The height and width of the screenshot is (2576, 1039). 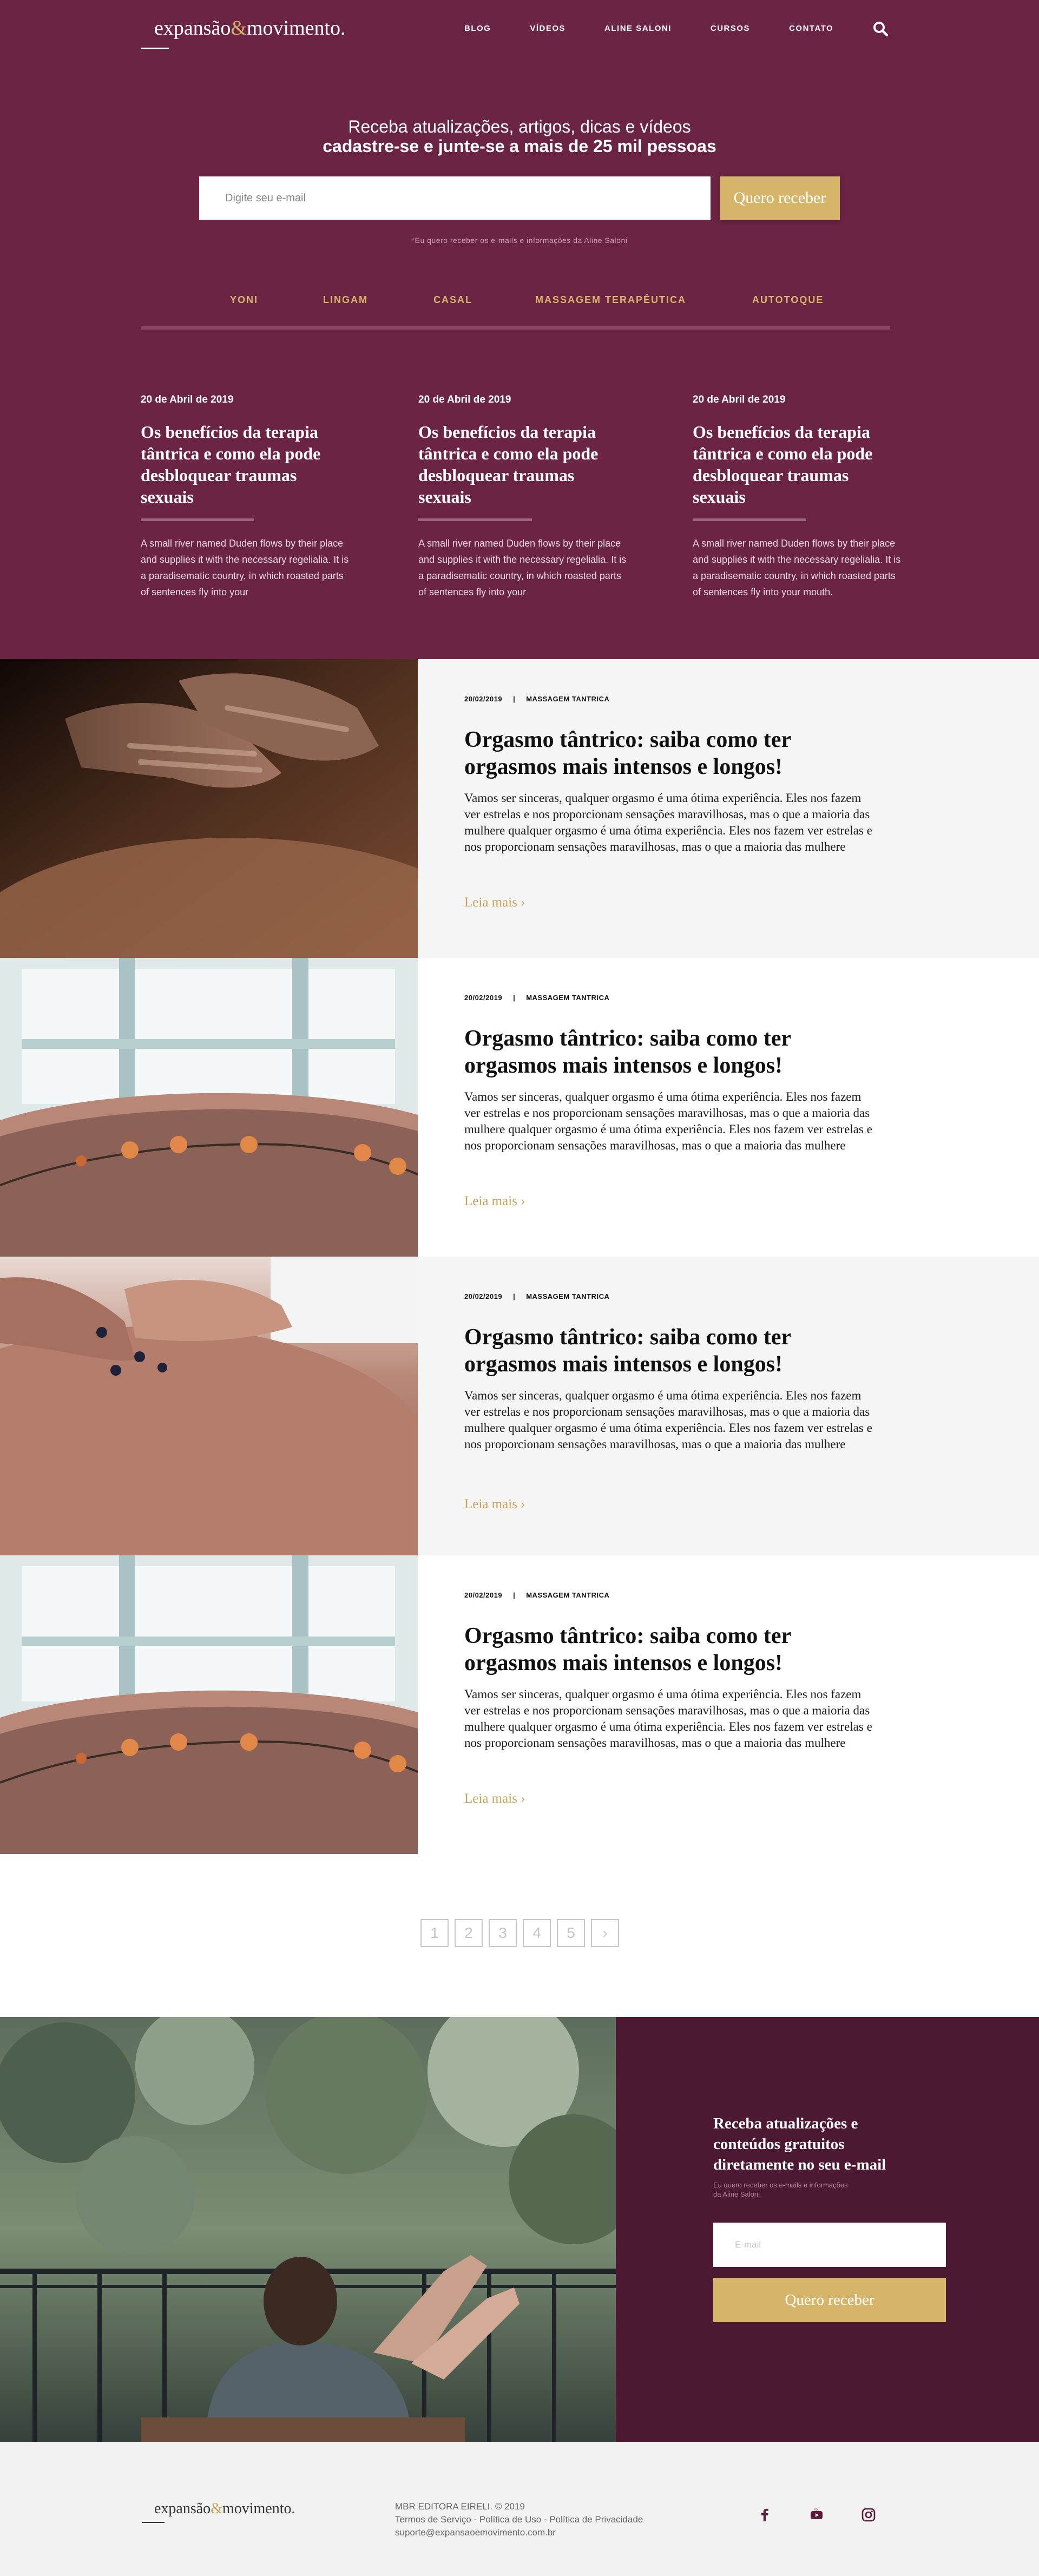 I want to click on page-2-button: 2, so click(x=469, y=1933).